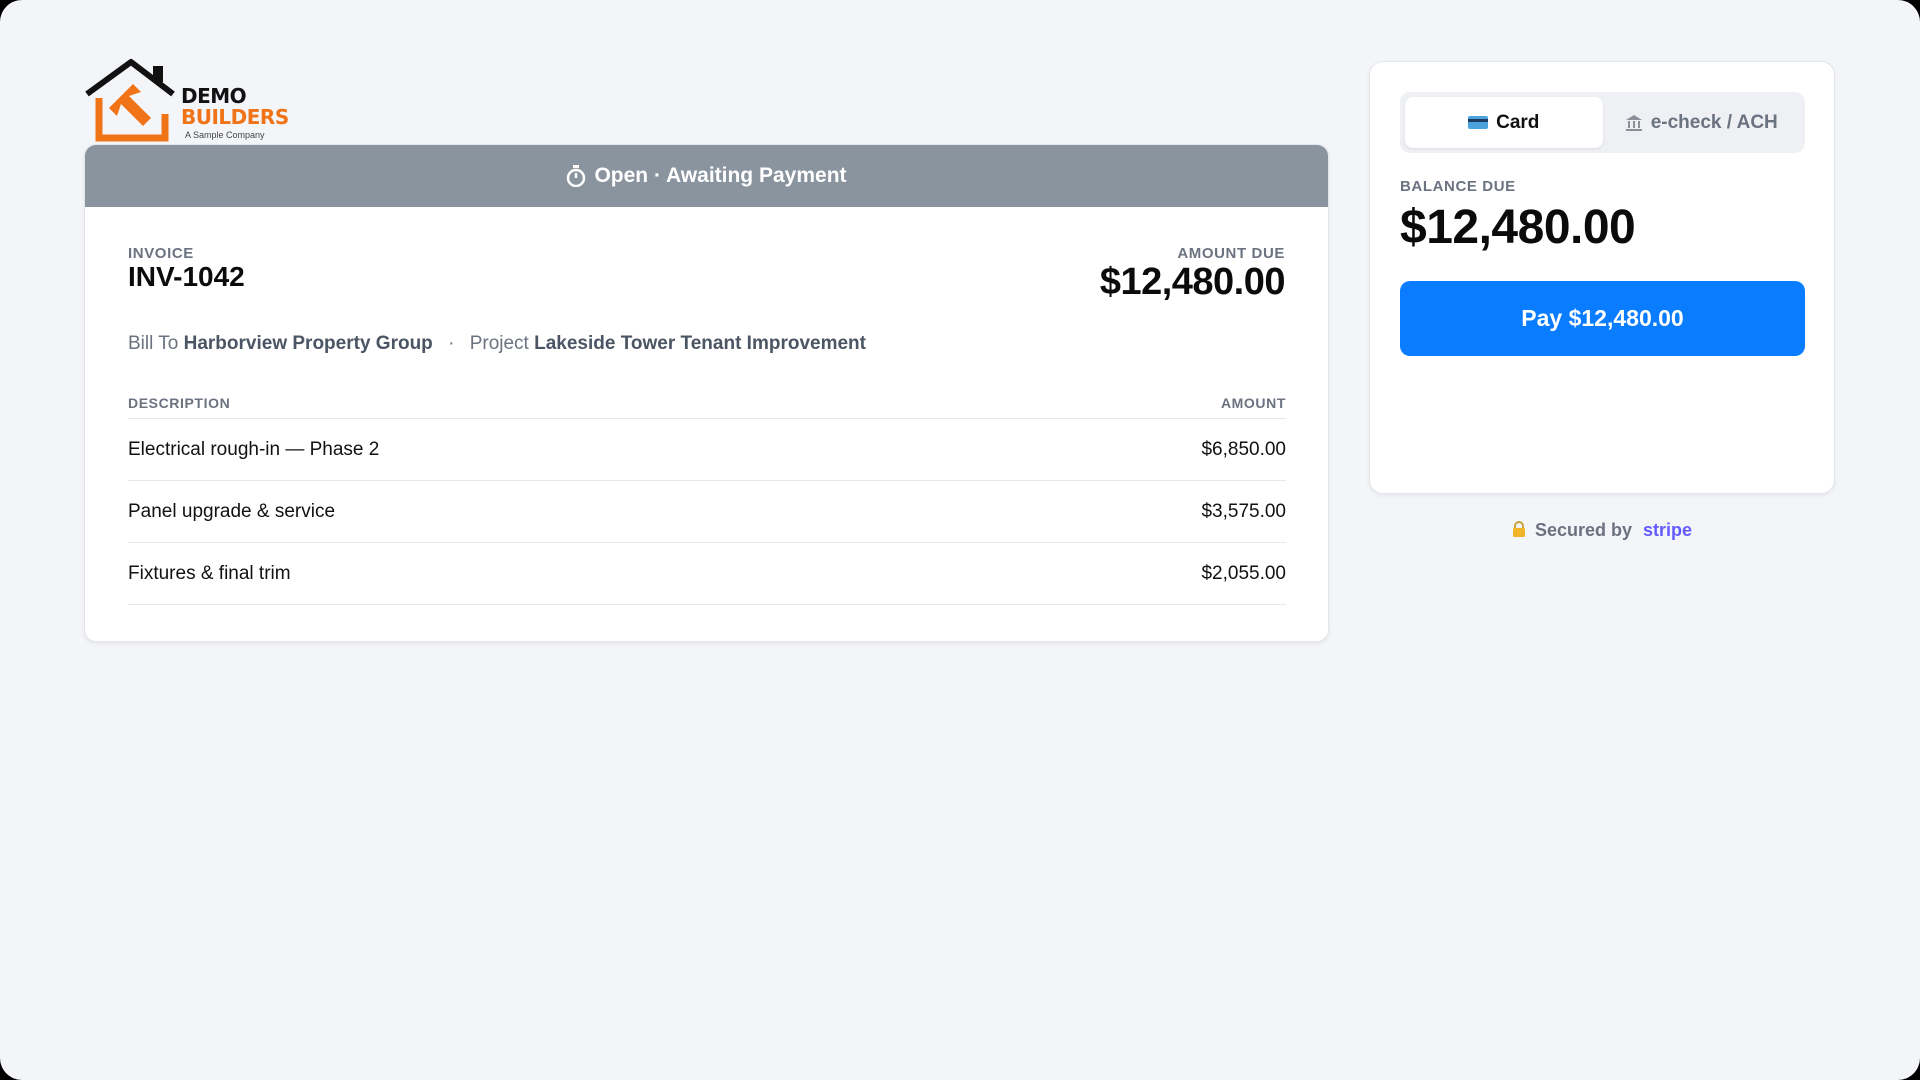 The width and height of the screenshot is (1920, 1080). I want to click on table-row: Electrical rough-in — Phase 2 $6,850.00, so click(707, 450).